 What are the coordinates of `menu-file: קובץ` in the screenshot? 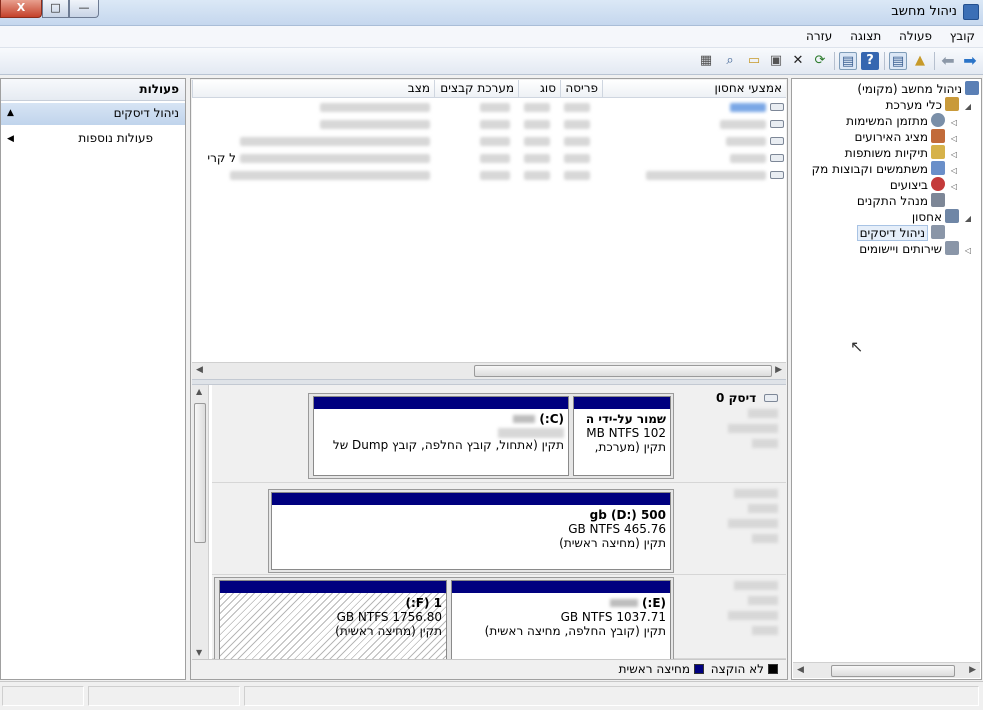 It's located at (962, 34).